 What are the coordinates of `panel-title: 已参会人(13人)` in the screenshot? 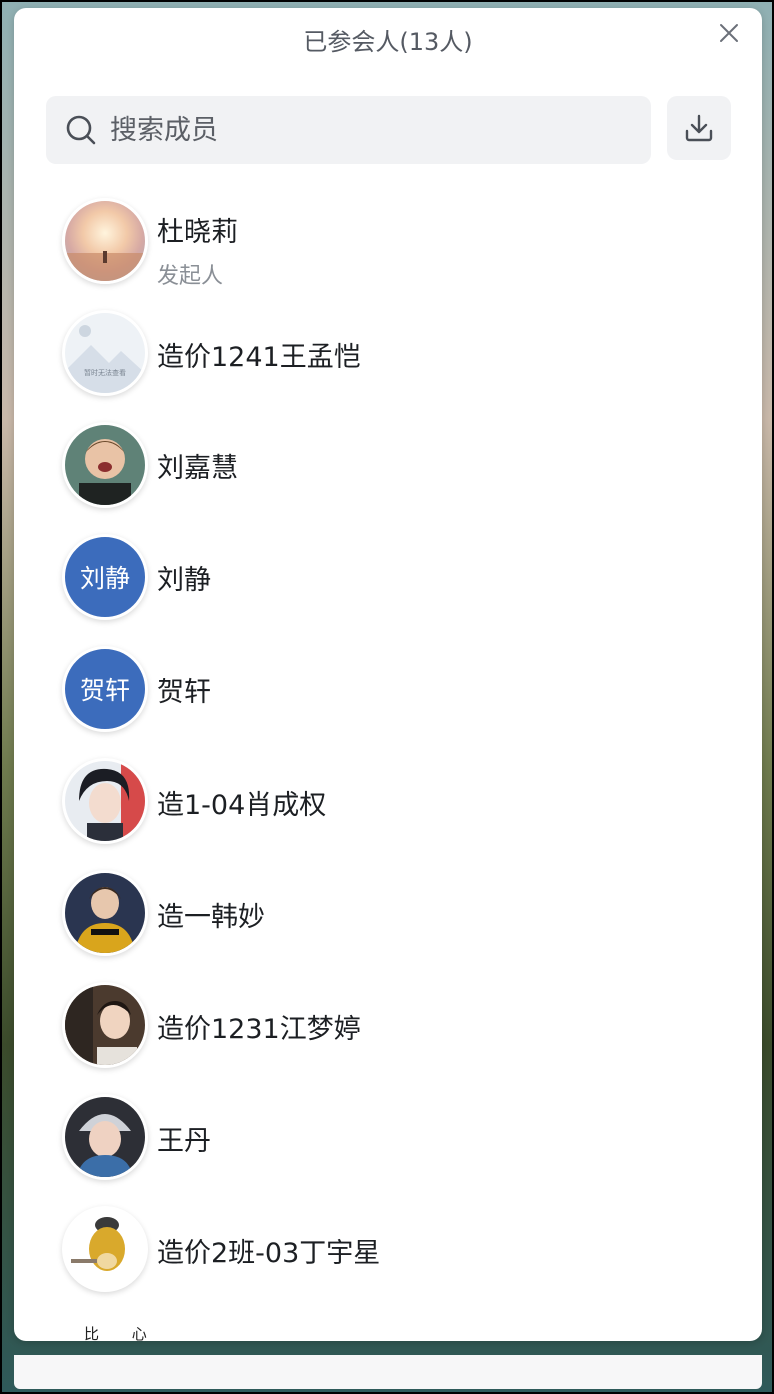 It's located at (388, 42).